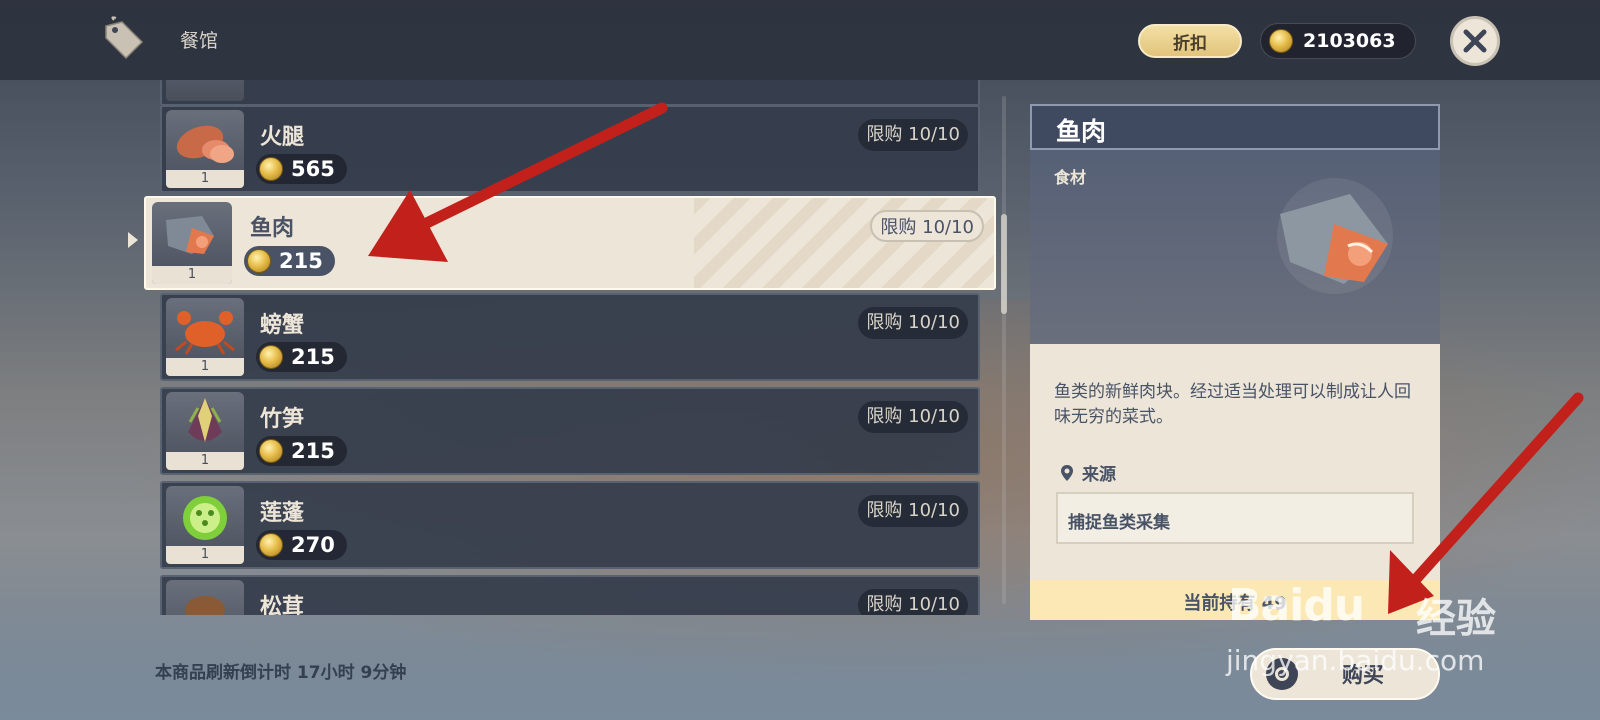 The height and width of the screenshot is (720, 1600). What do you see at coordinates (1235, 247) in the screenshot?
I see `detail-hero: 食材` at bounding box center [1235, 247].